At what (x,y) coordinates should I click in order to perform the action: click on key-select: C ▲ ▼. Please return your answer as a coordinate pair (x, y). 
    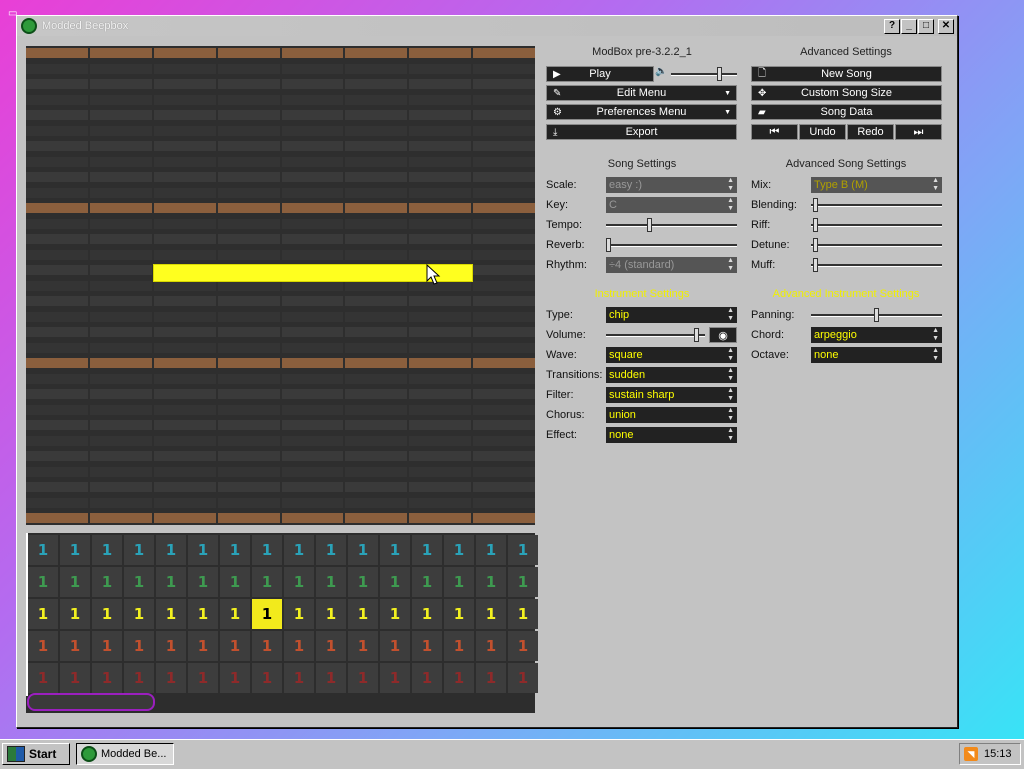
    Looking at the image, I should click on (671, 205).